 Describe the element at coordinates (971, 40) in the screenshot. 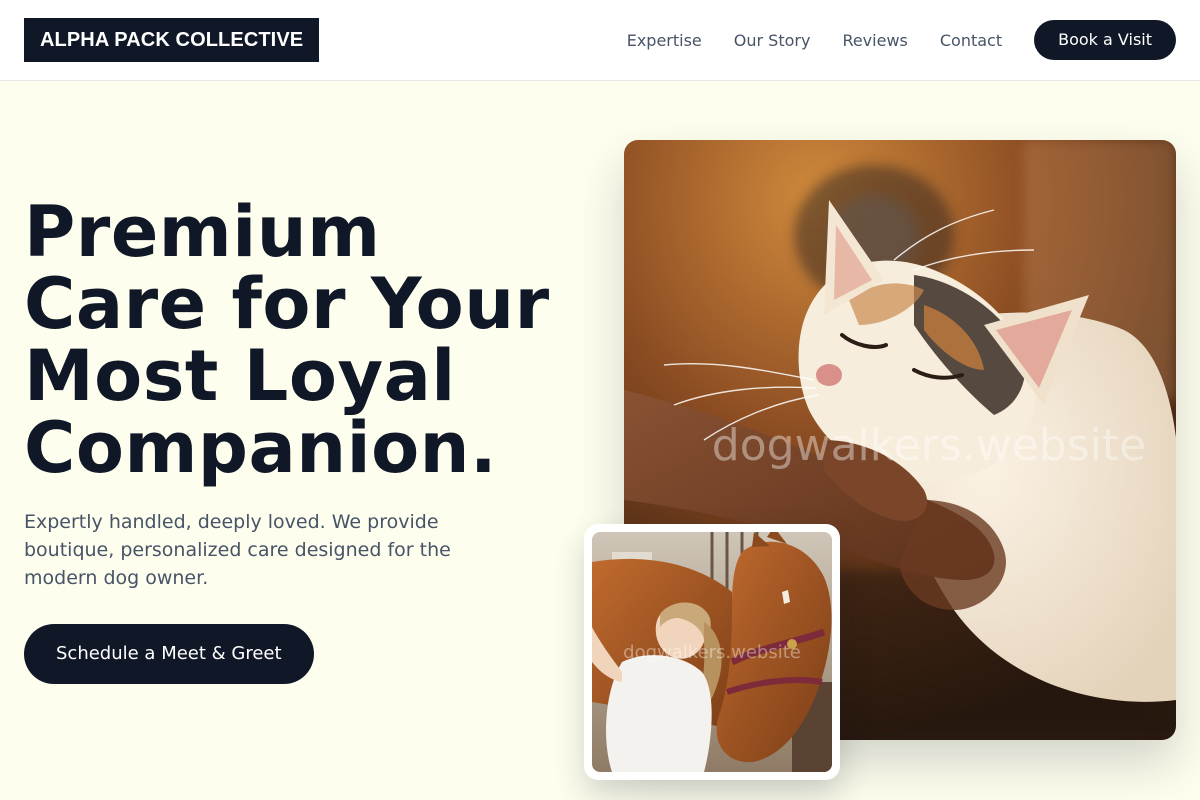

I see `nav-link-contact: Contact` at that location.